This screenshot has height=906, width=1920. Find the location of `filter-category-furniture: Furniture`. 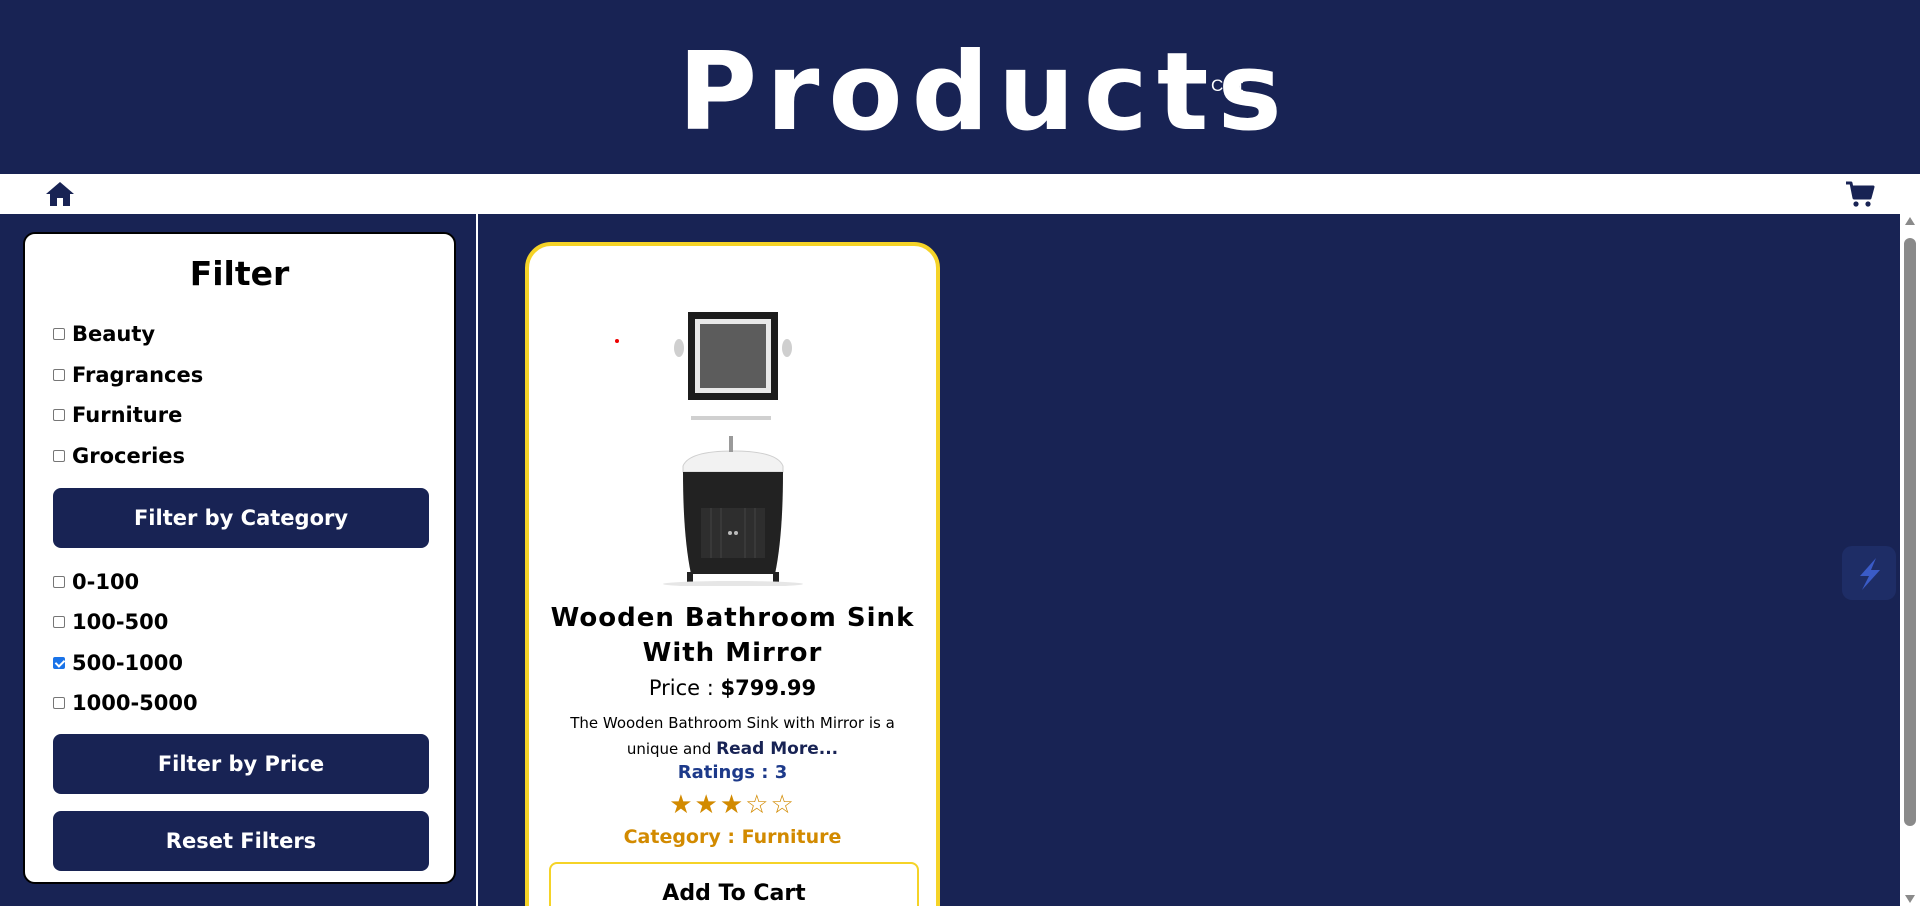

filter-category-furniture: Furniture is located at coordinates (117, 415).